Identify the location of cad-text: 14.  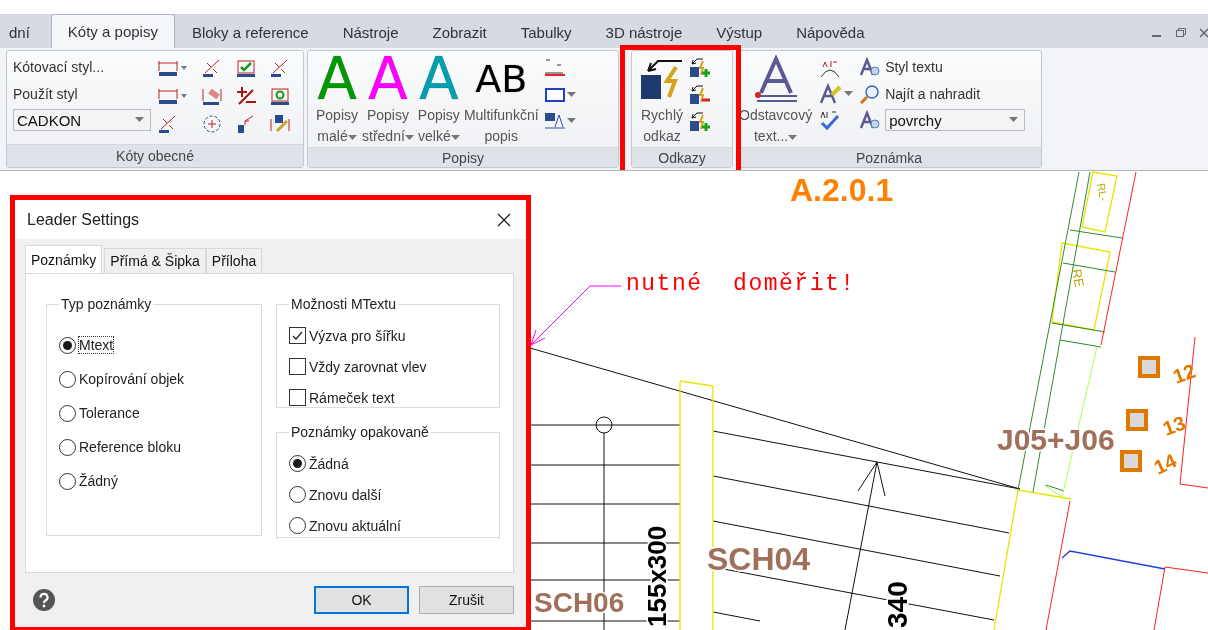
(1165, 464).